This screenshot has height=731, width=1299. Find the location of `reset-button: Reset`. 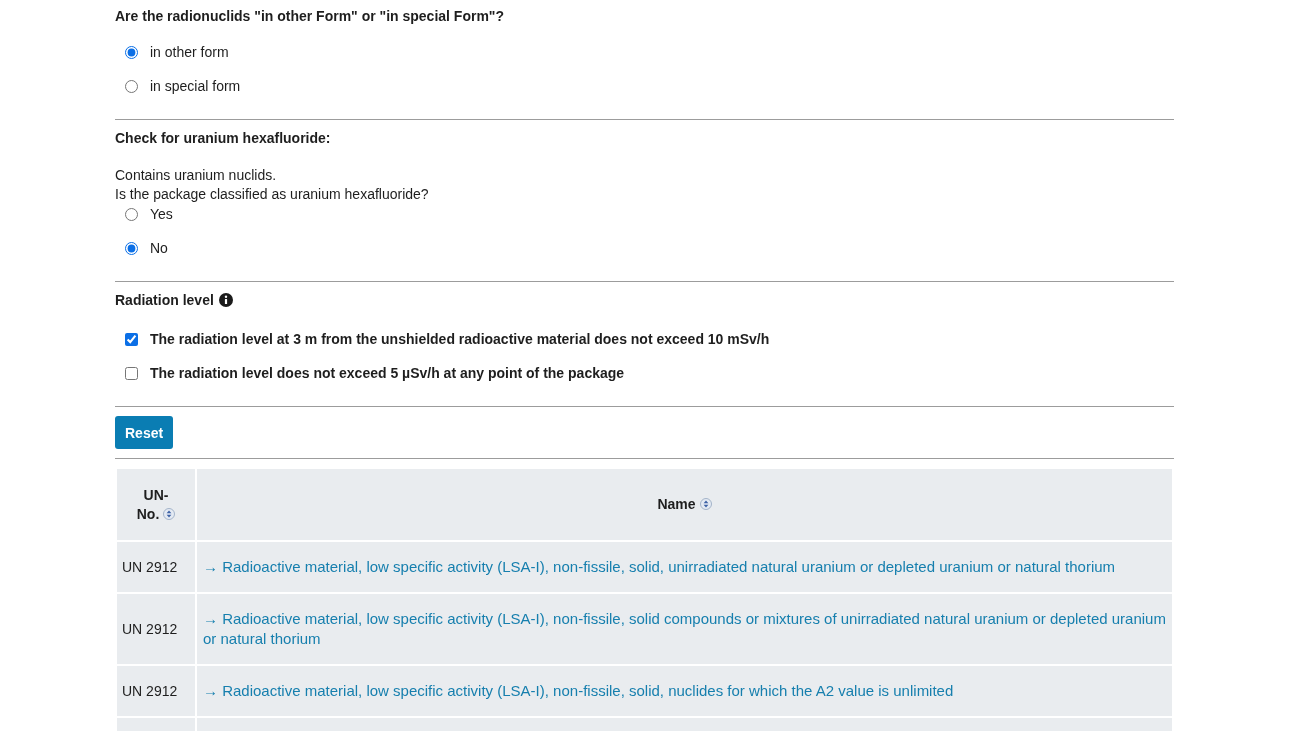

reset-button: Reset is located at coordinates (144, 432).